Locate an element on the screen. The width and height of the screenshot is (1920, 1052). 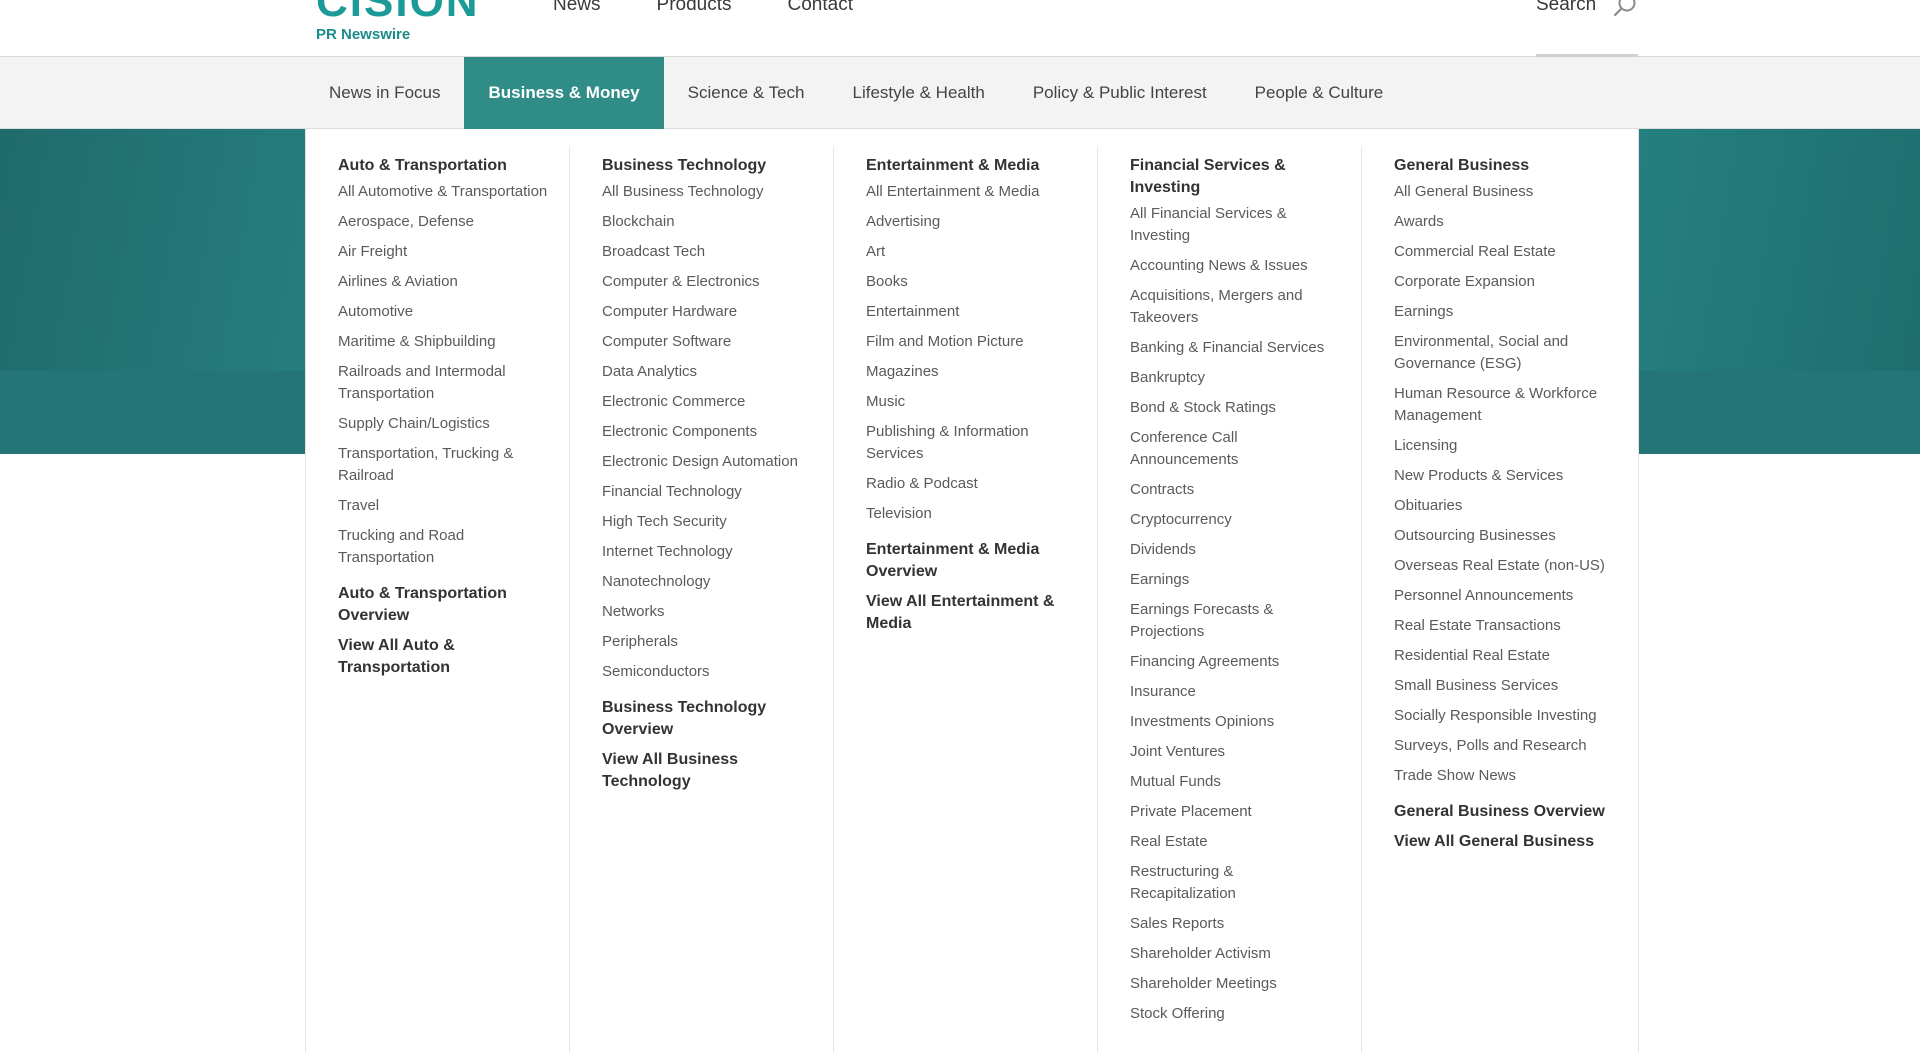
menu-item: New Products & Services is located at coordinates (1501, 476).